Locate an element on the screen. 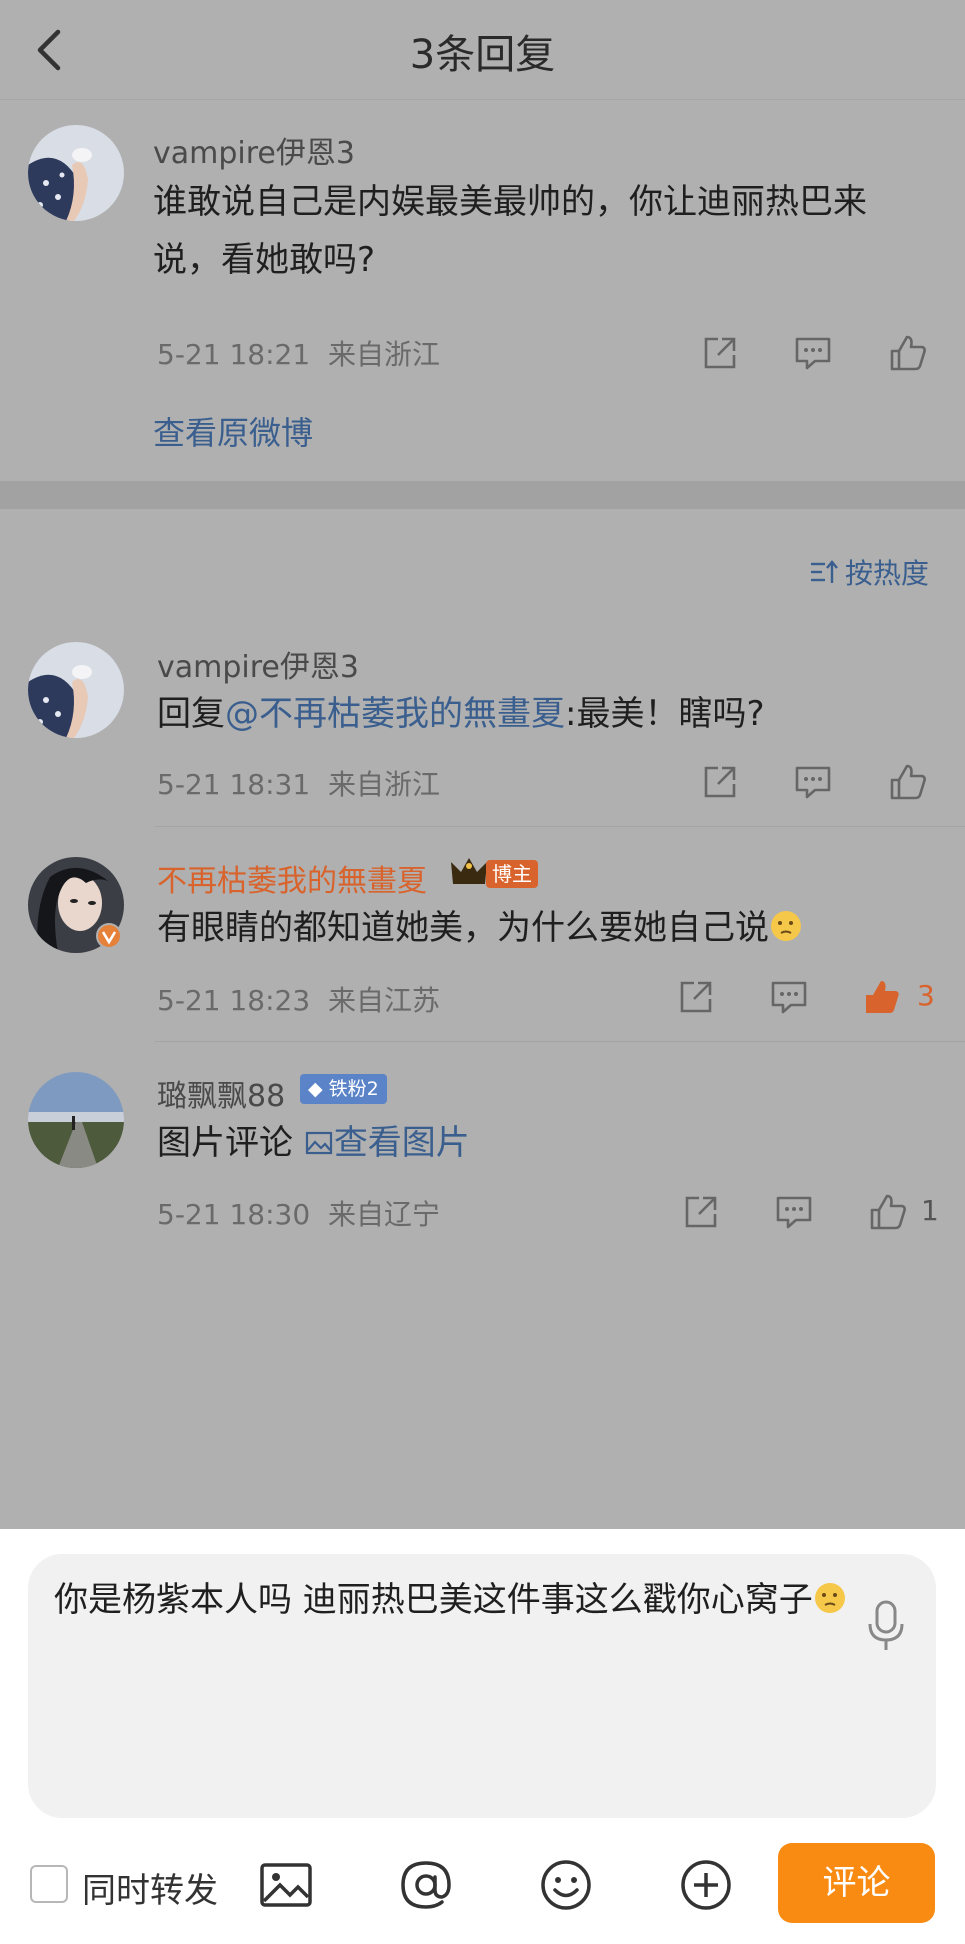  page-title: 3条回复 is located at coordinates (482, 55).